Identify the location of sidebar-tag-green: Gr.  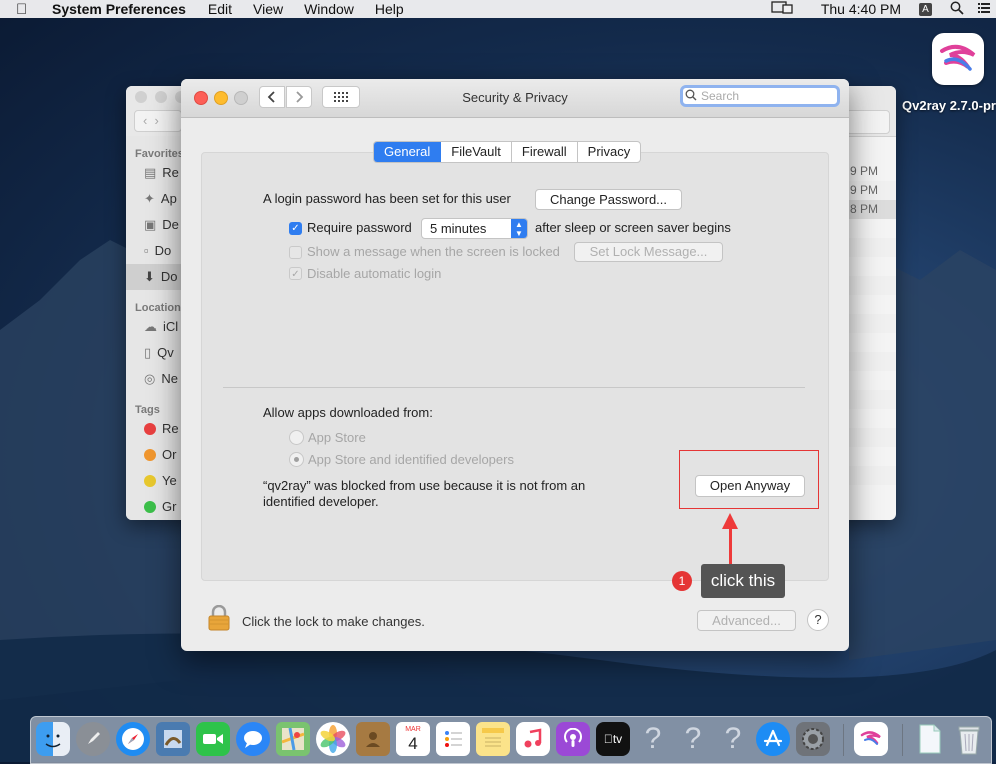
(154, 507).